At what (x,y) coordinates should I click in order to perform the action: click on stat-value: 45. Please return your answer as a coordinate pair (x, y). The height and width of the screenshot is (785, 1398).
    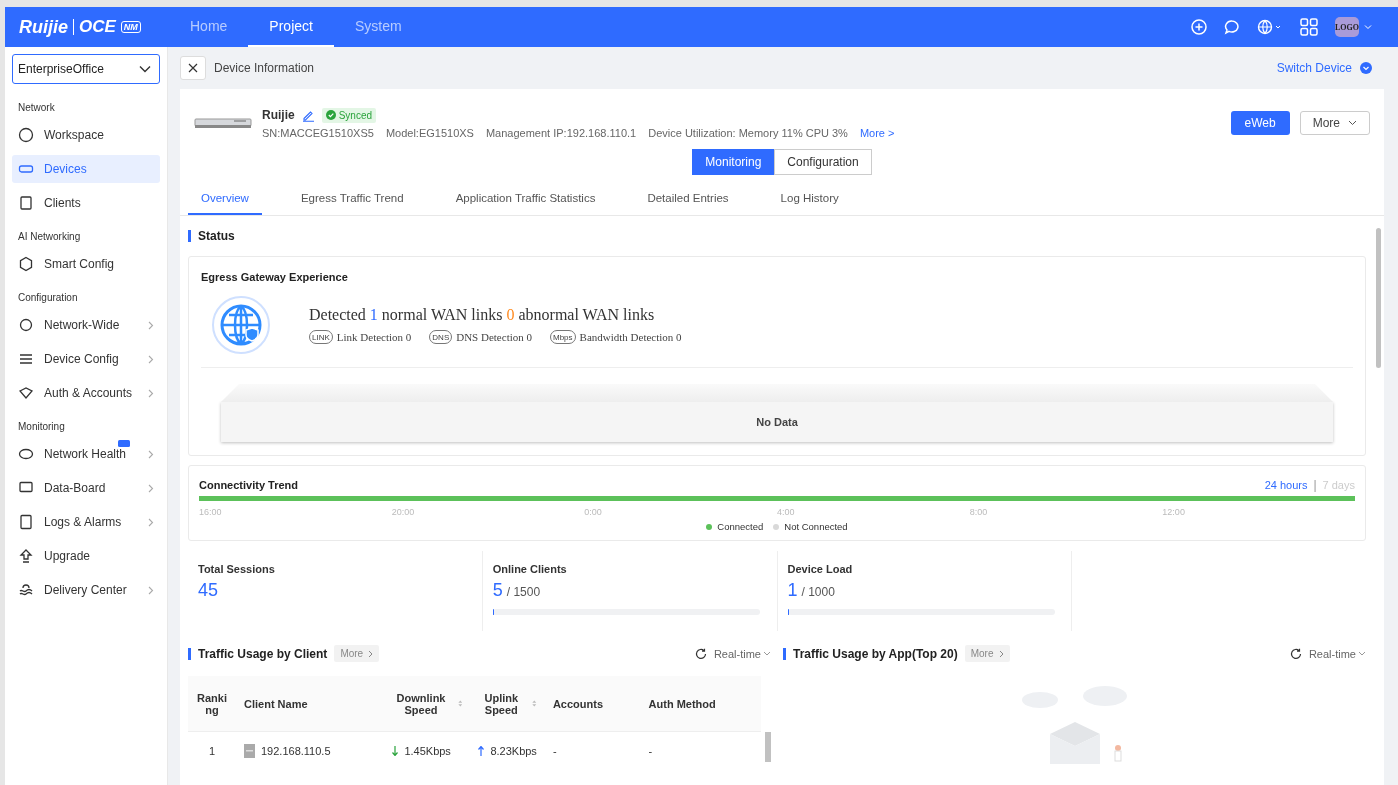
    Looking at the image, I should click on (208, 590).